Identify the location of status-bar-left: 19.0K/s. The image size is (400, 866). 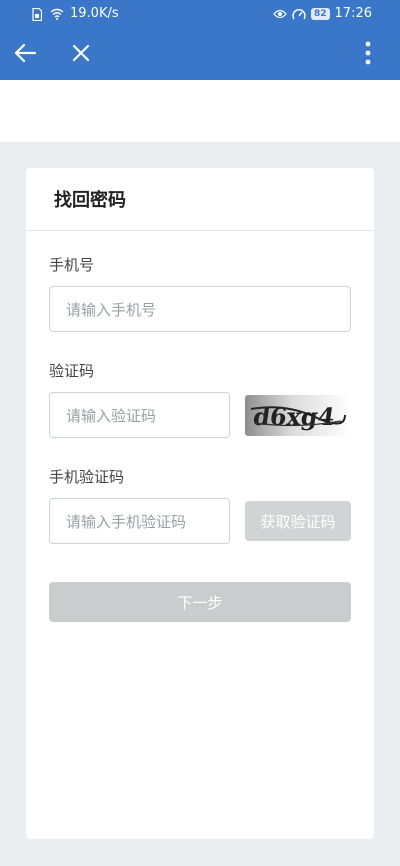
(74, 14).